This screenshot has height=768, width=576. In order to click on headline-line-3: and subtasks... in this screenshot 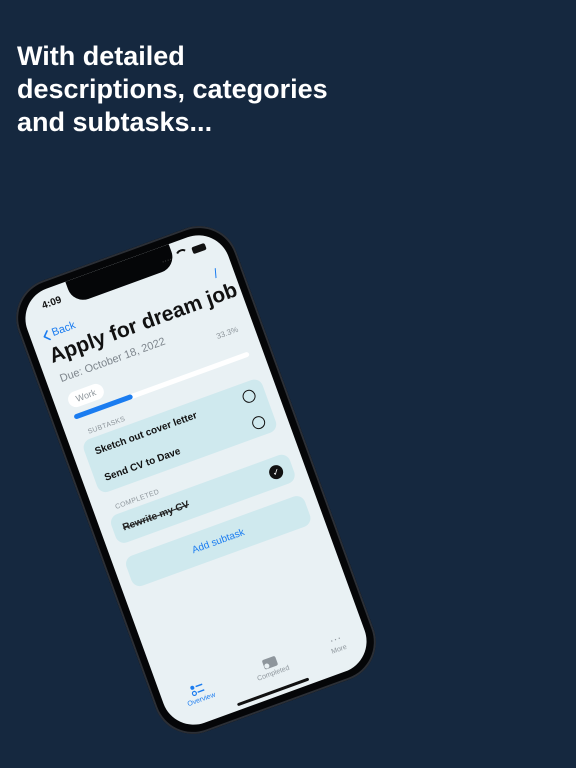, I will do `click(115, 122)`.